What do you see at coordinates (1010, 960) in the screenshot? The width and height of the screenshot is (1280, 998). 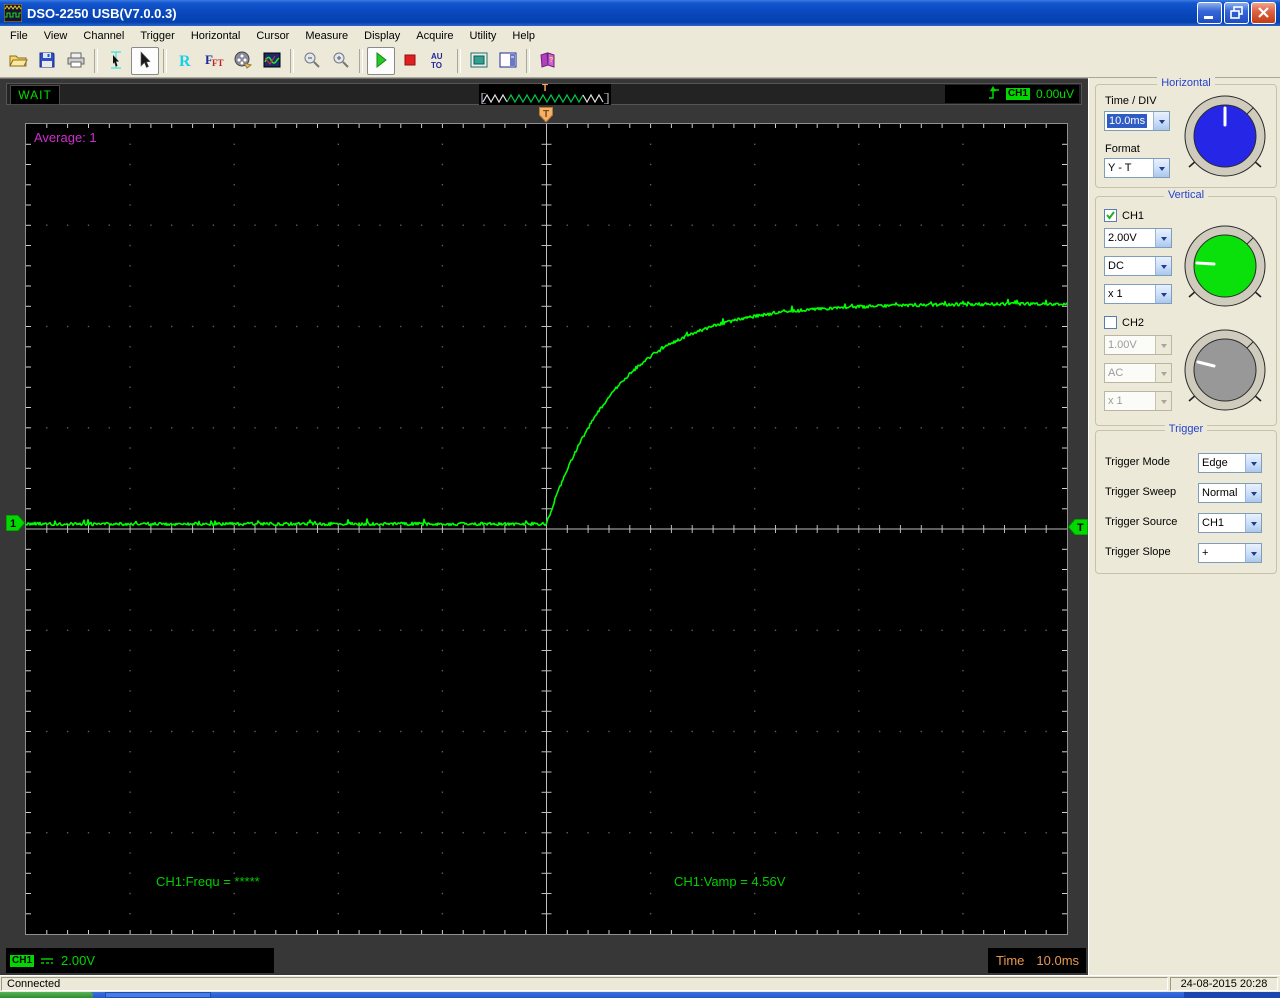 I see `time-label: Time` at bounding box center [1010, 960].